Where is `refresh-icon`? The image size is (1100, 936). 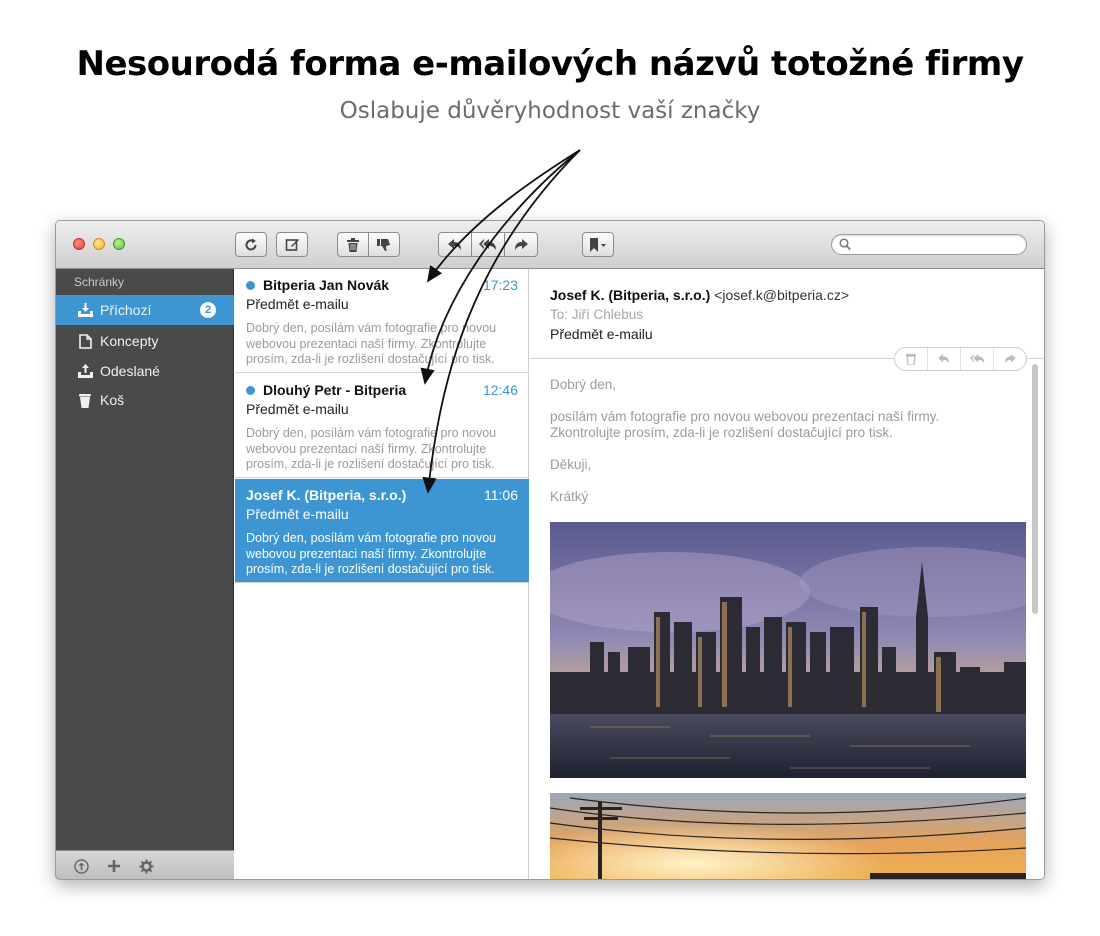 refresh-icon is located at coordinates (251, 244).